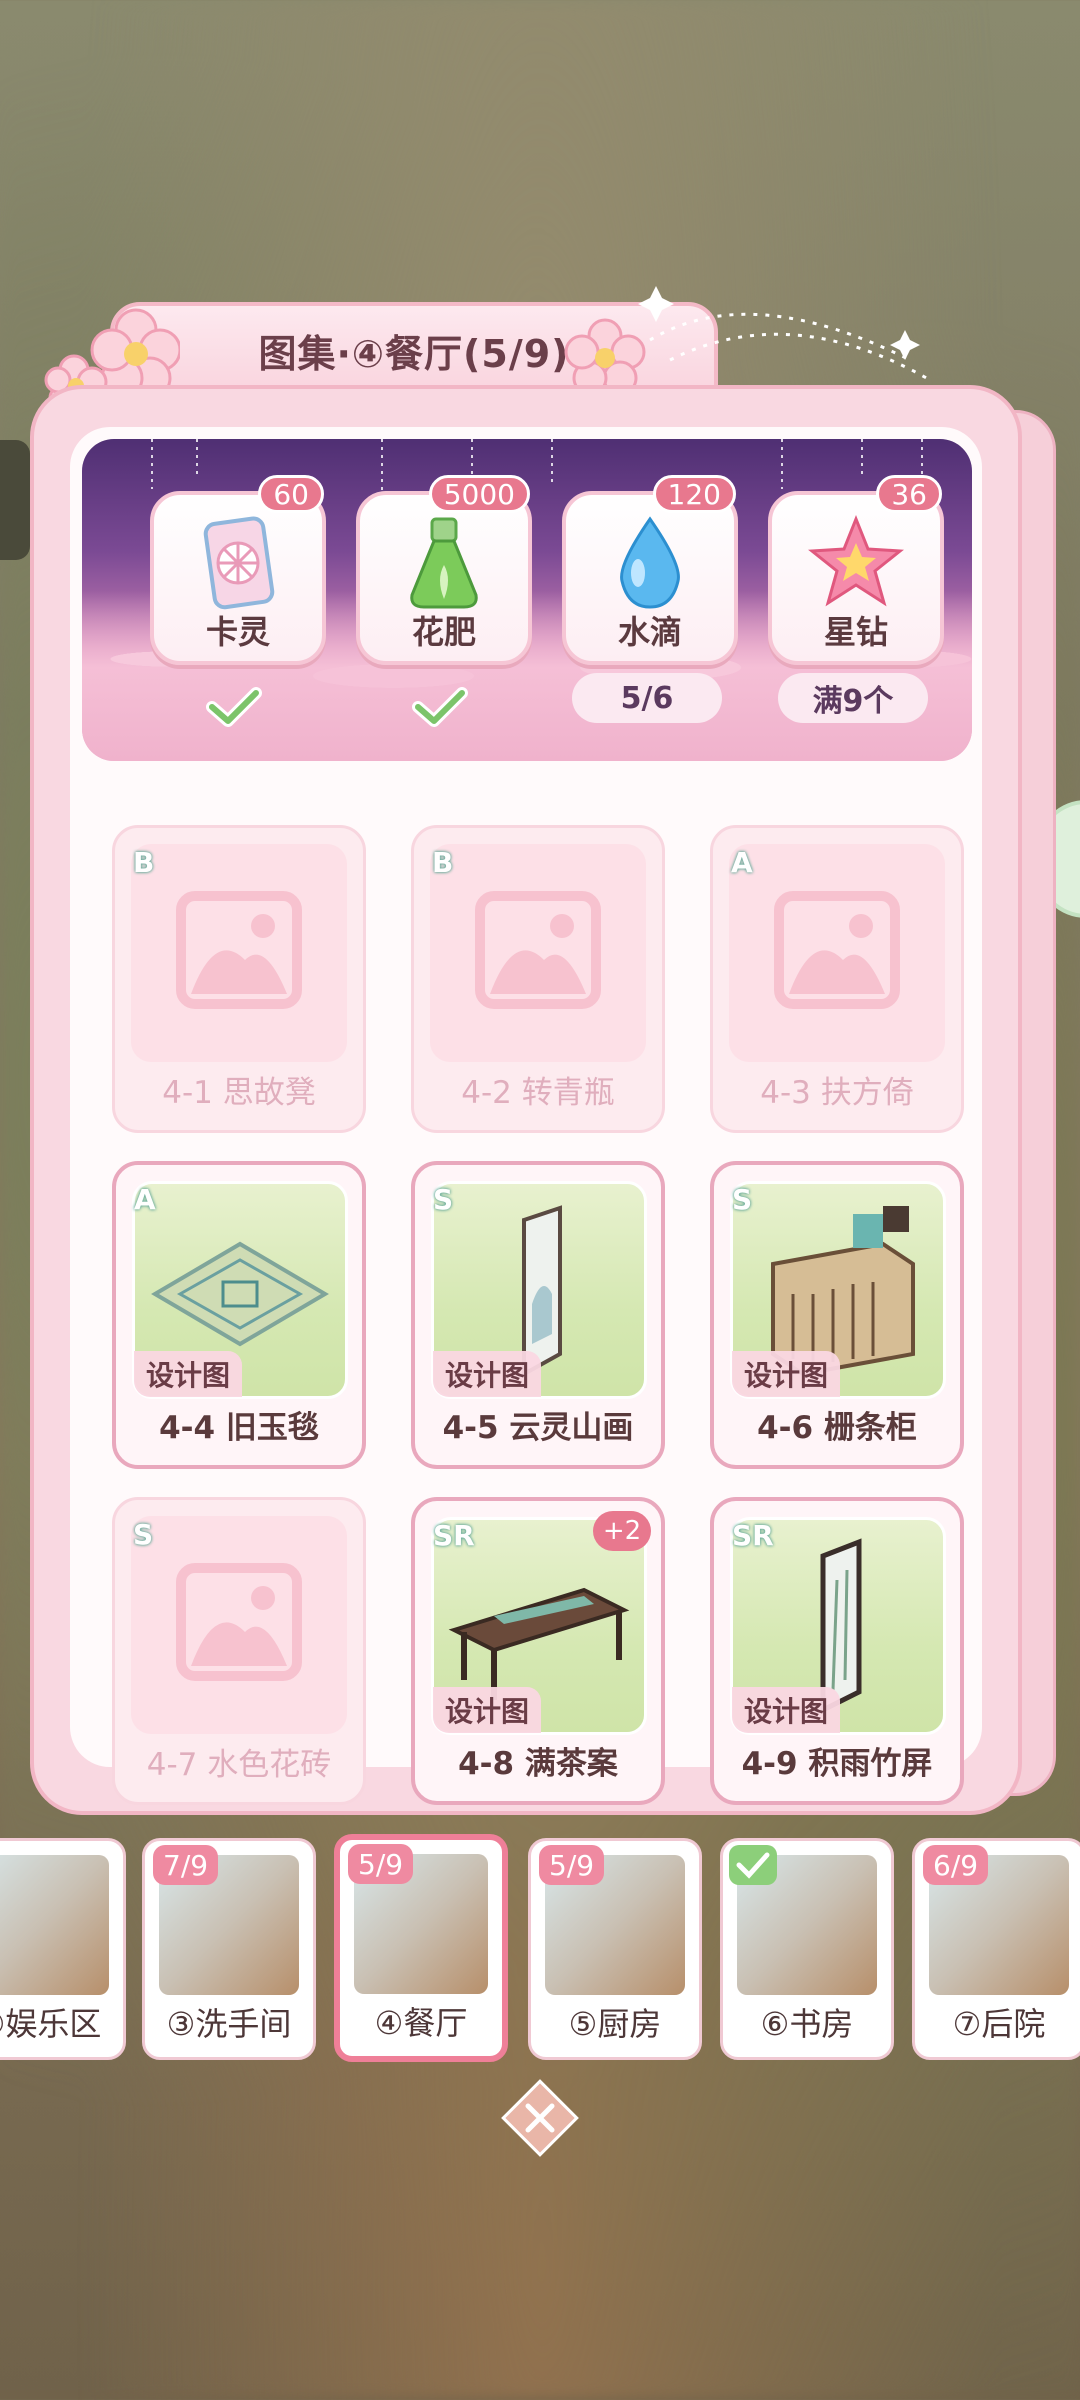 Image resolution: width=1080 pixels, height=2400 pixels. What do you see at coordinates (956, 1865) in the screenshot?
I see `tab-progress-badge: 6/9` at bounding box center [956, 1865].